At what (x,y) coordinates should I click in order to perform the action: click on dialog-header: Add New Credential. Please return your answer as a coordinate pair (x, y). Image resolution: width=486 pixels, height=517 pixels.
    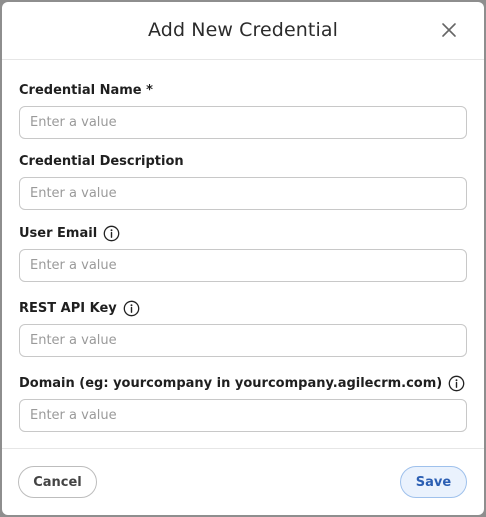
    Looking at the image, I should click on (243, 31).